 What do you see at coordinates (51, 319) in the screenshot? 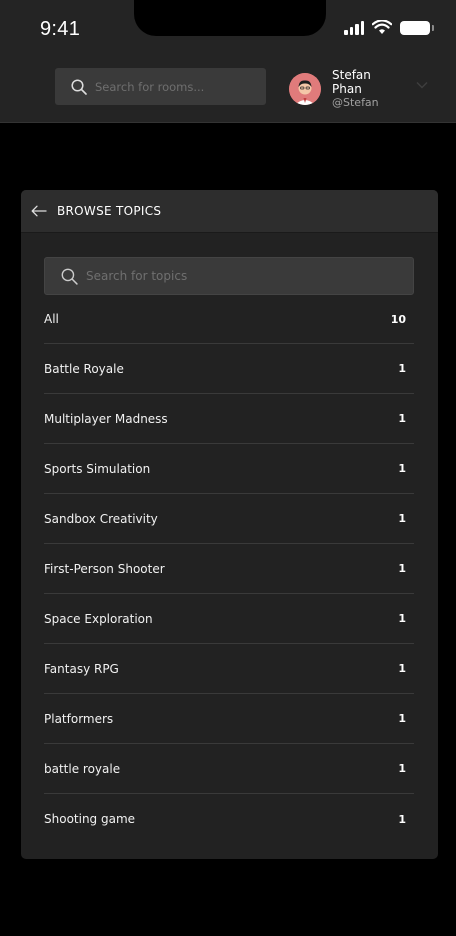
I see `topic-name: All` at bounding box center [51, 319].